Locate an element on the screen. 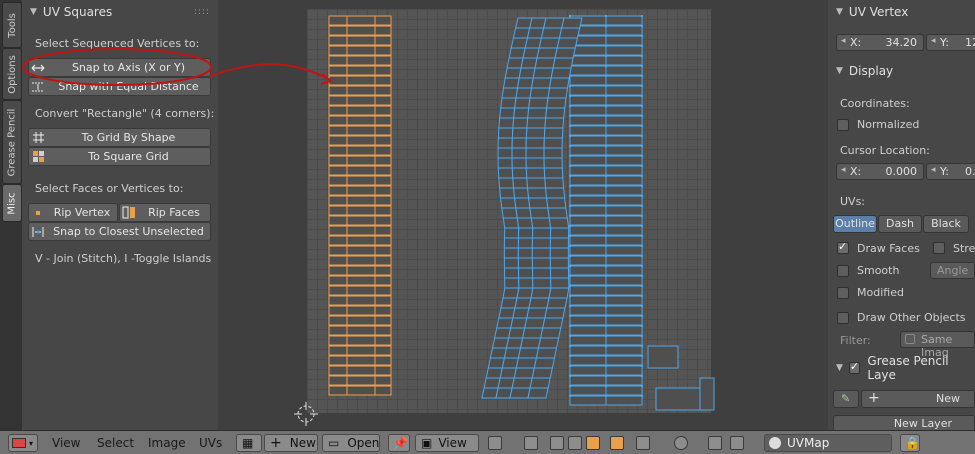 The width and height of the screenshot is (975, 454). face-select-icon is located at coordinates (593, 443).